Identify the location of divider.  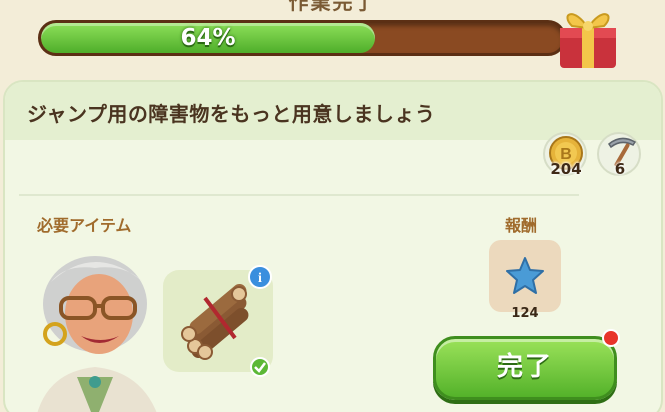
(299, 195).